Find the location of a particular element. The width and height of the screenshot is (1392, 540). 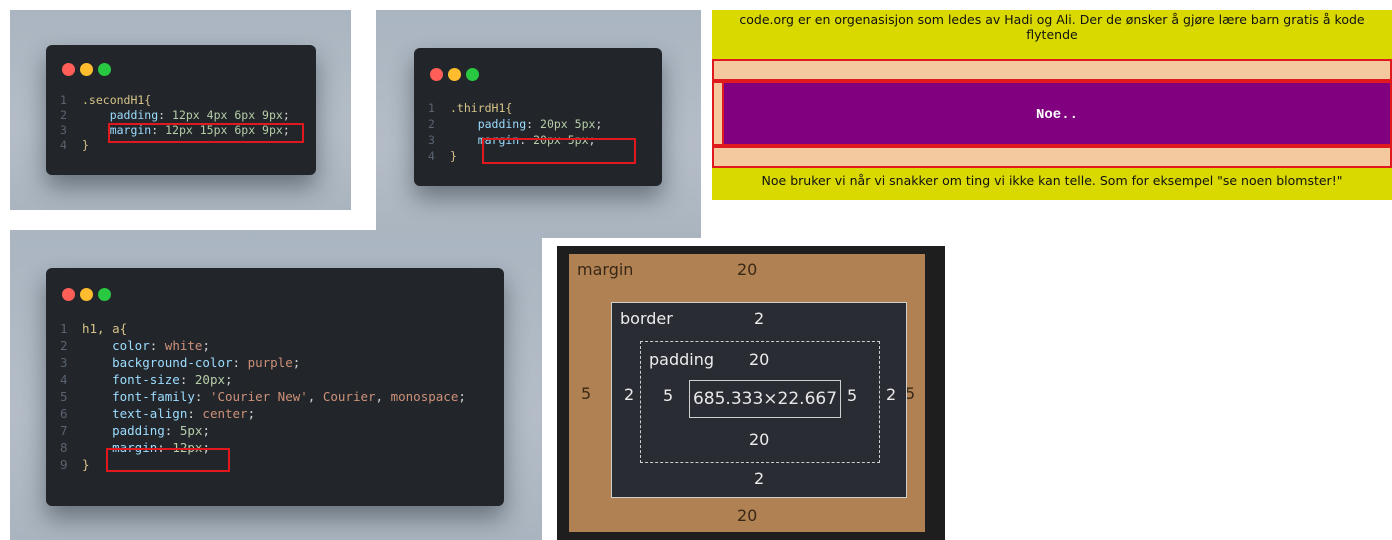

box-model-content-size: 685.333×22.667 is located at coordinates (765, 399).